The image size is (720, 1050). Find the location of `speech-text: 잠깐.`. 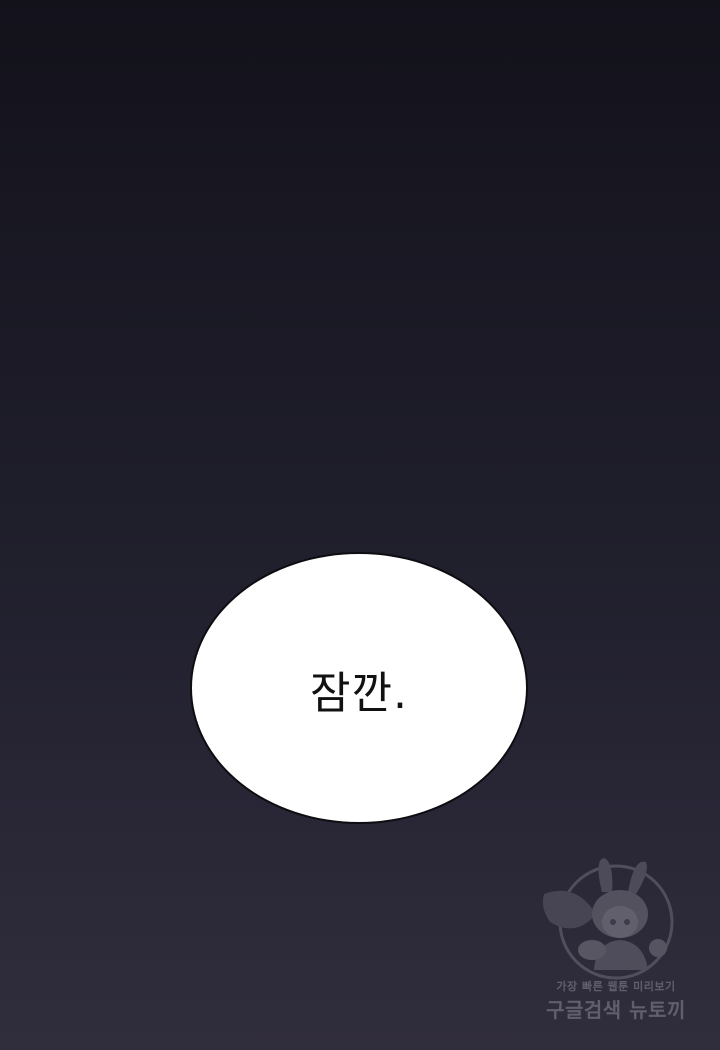

speech-text: 잠깐. is located at coordinates (359, 693).